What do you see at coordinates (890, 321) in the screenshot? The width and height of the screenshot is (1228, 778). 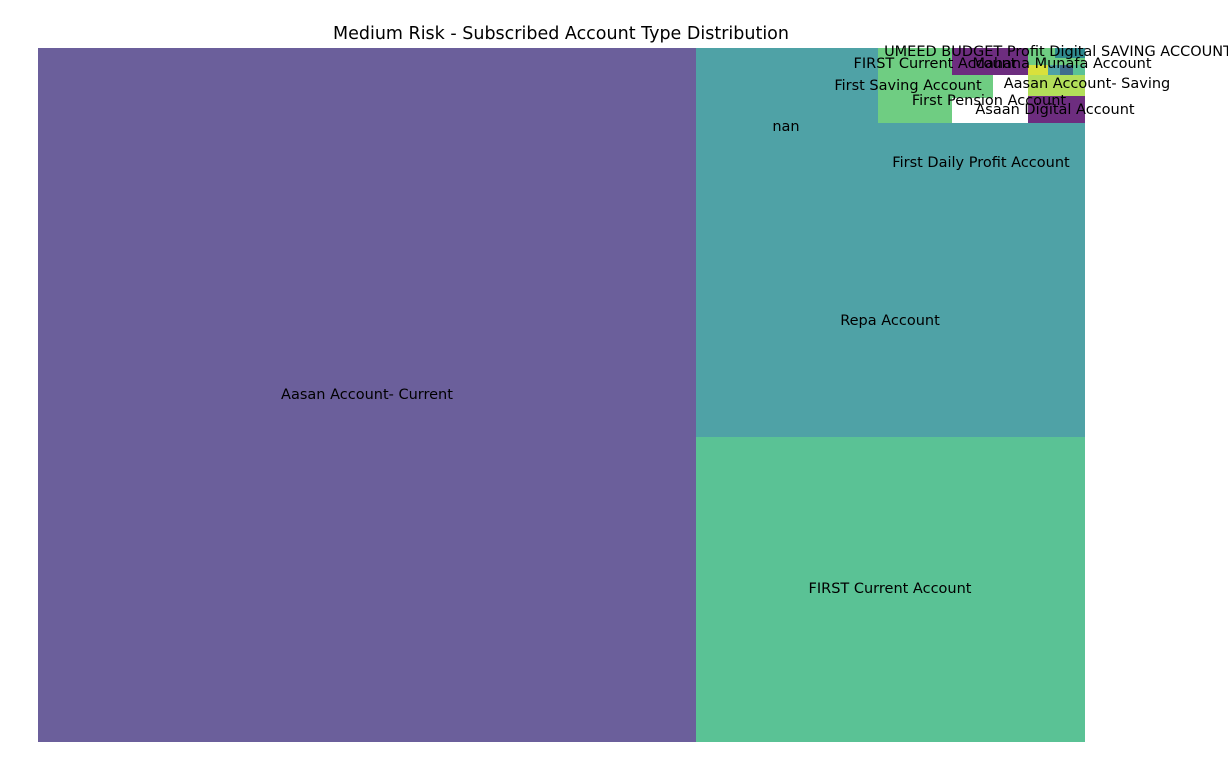 I see `treemap-tile-label: Repa Account` at bounding box center [890, 321].